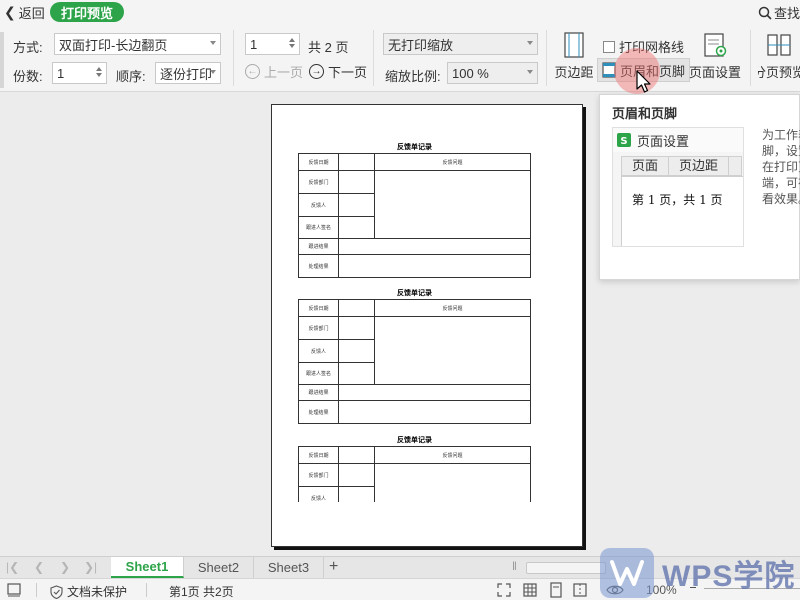 This screenshot has height=600, width=800. Describe the element at coordinates (643, 81) in the screenshot. I see `mouse-cursor-icon` at that location.